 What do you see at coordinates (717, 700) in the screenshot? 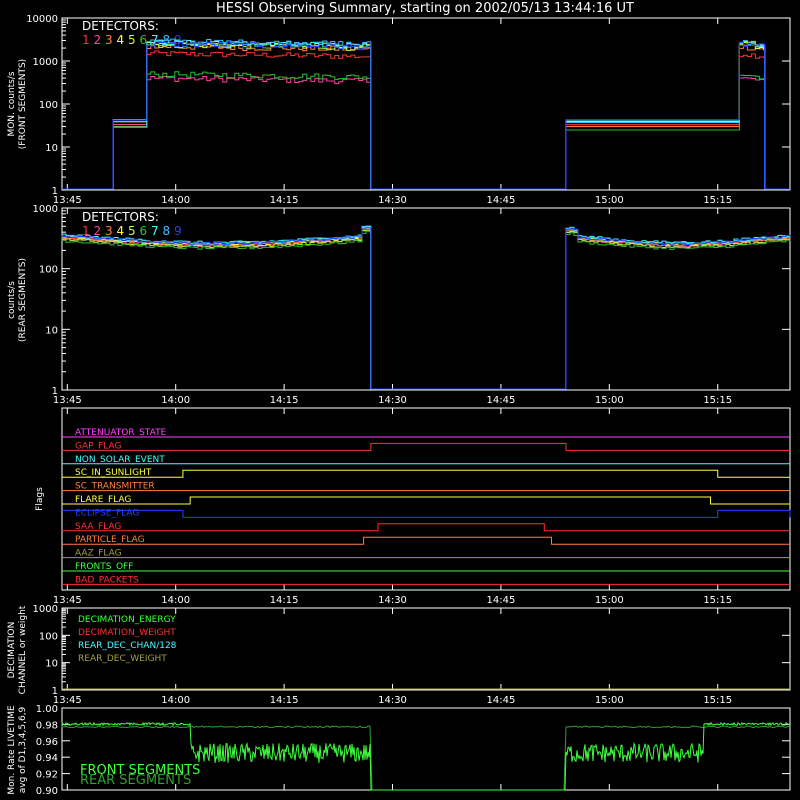
I see `dec-xtick-label-6: 15:15` at bounding box center [717, 700].